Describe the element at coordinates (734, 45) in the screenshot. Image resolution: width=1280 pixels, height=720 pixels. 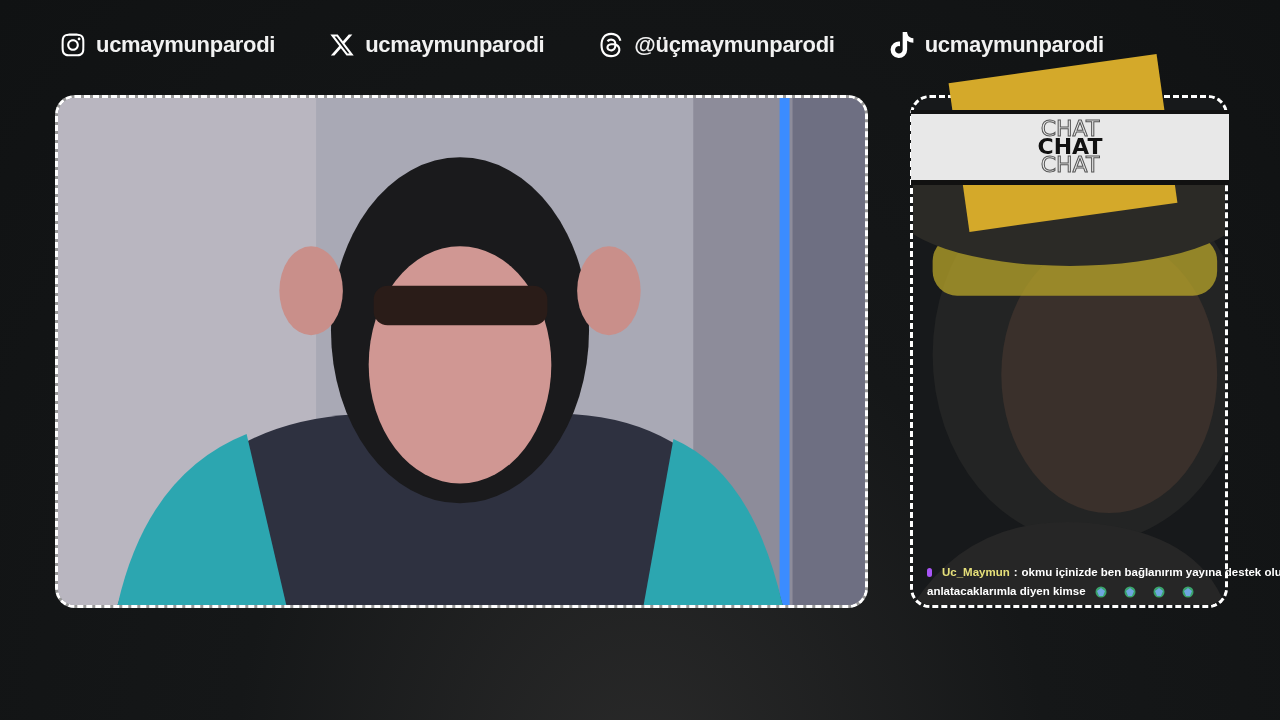
I see `social-handle: @üçmaymunparodi` at that location.